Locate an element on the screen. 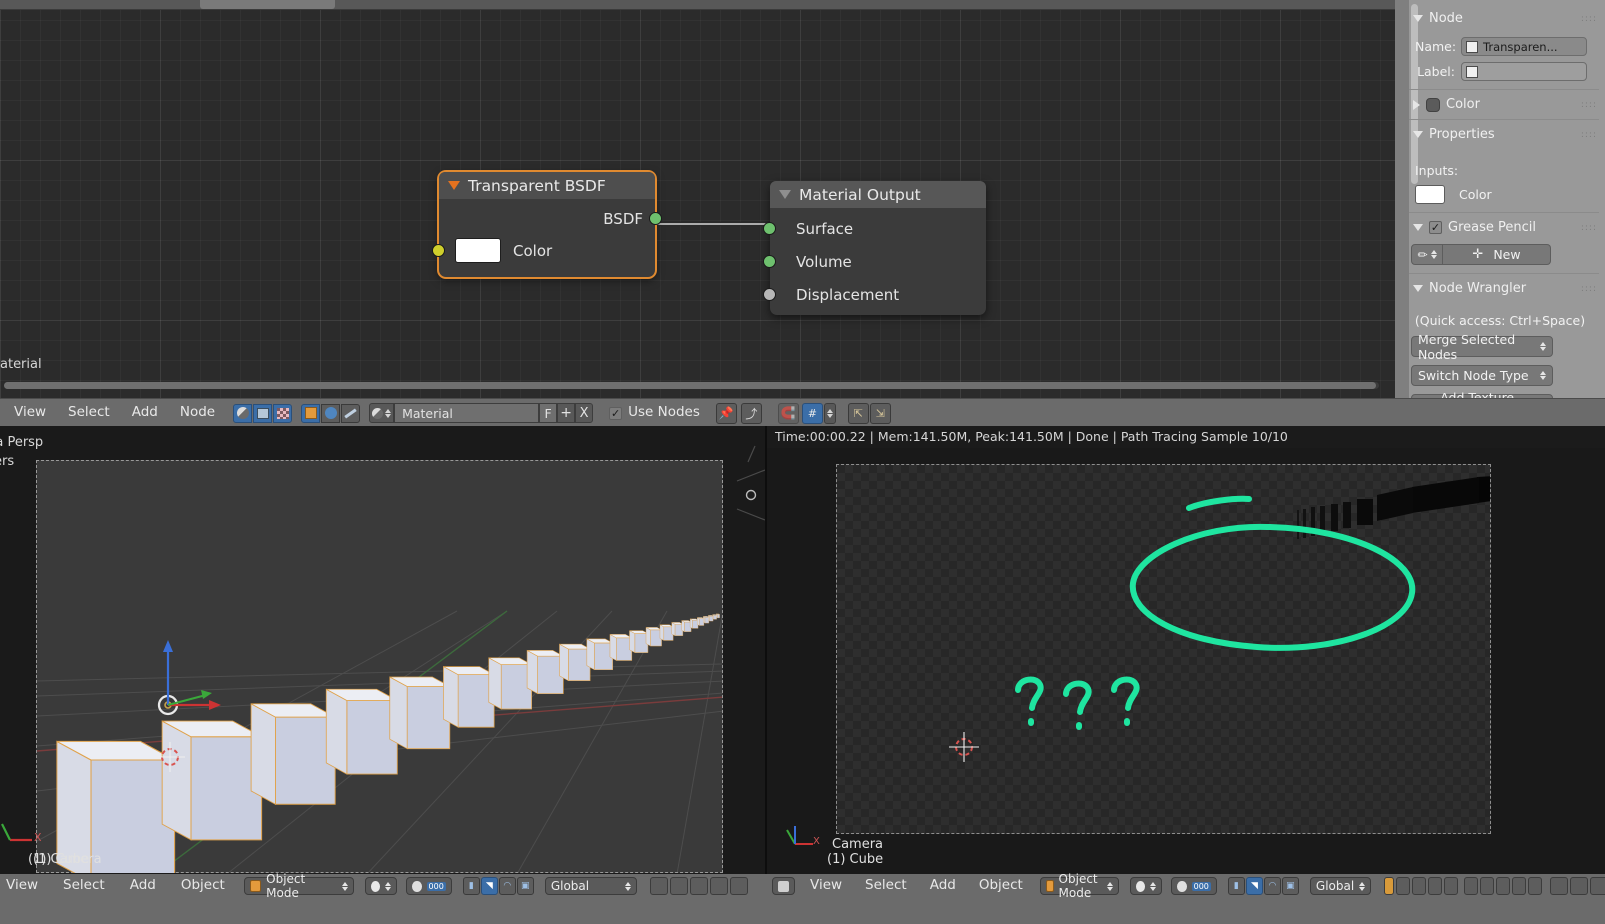 This screenshot has height=924, width=1605. material-icon is located at coordinates (382, 413).